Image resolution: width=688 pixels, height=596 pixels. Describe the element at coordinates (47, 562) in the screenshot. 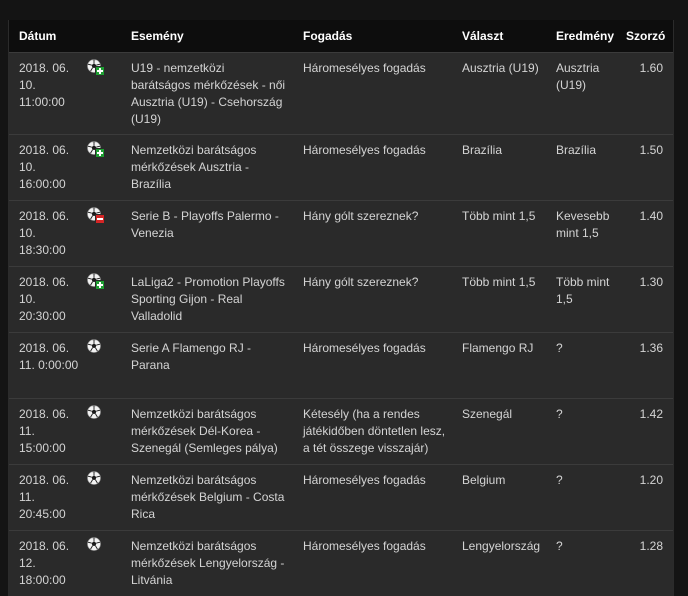

I see `cell-date: 2018. 06. 12. 18:00:00` at that location.